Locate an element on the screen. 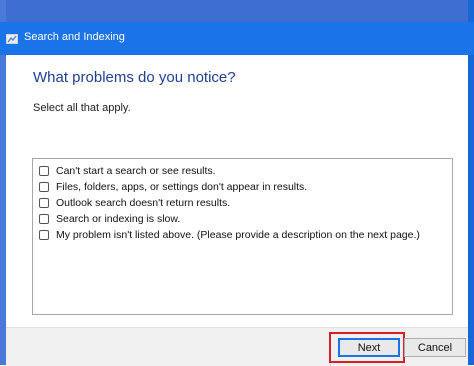 The height and width of the screenshot is (366, 474). problem-item: Search or indexing is slow. is located at coordinates (109, 218).